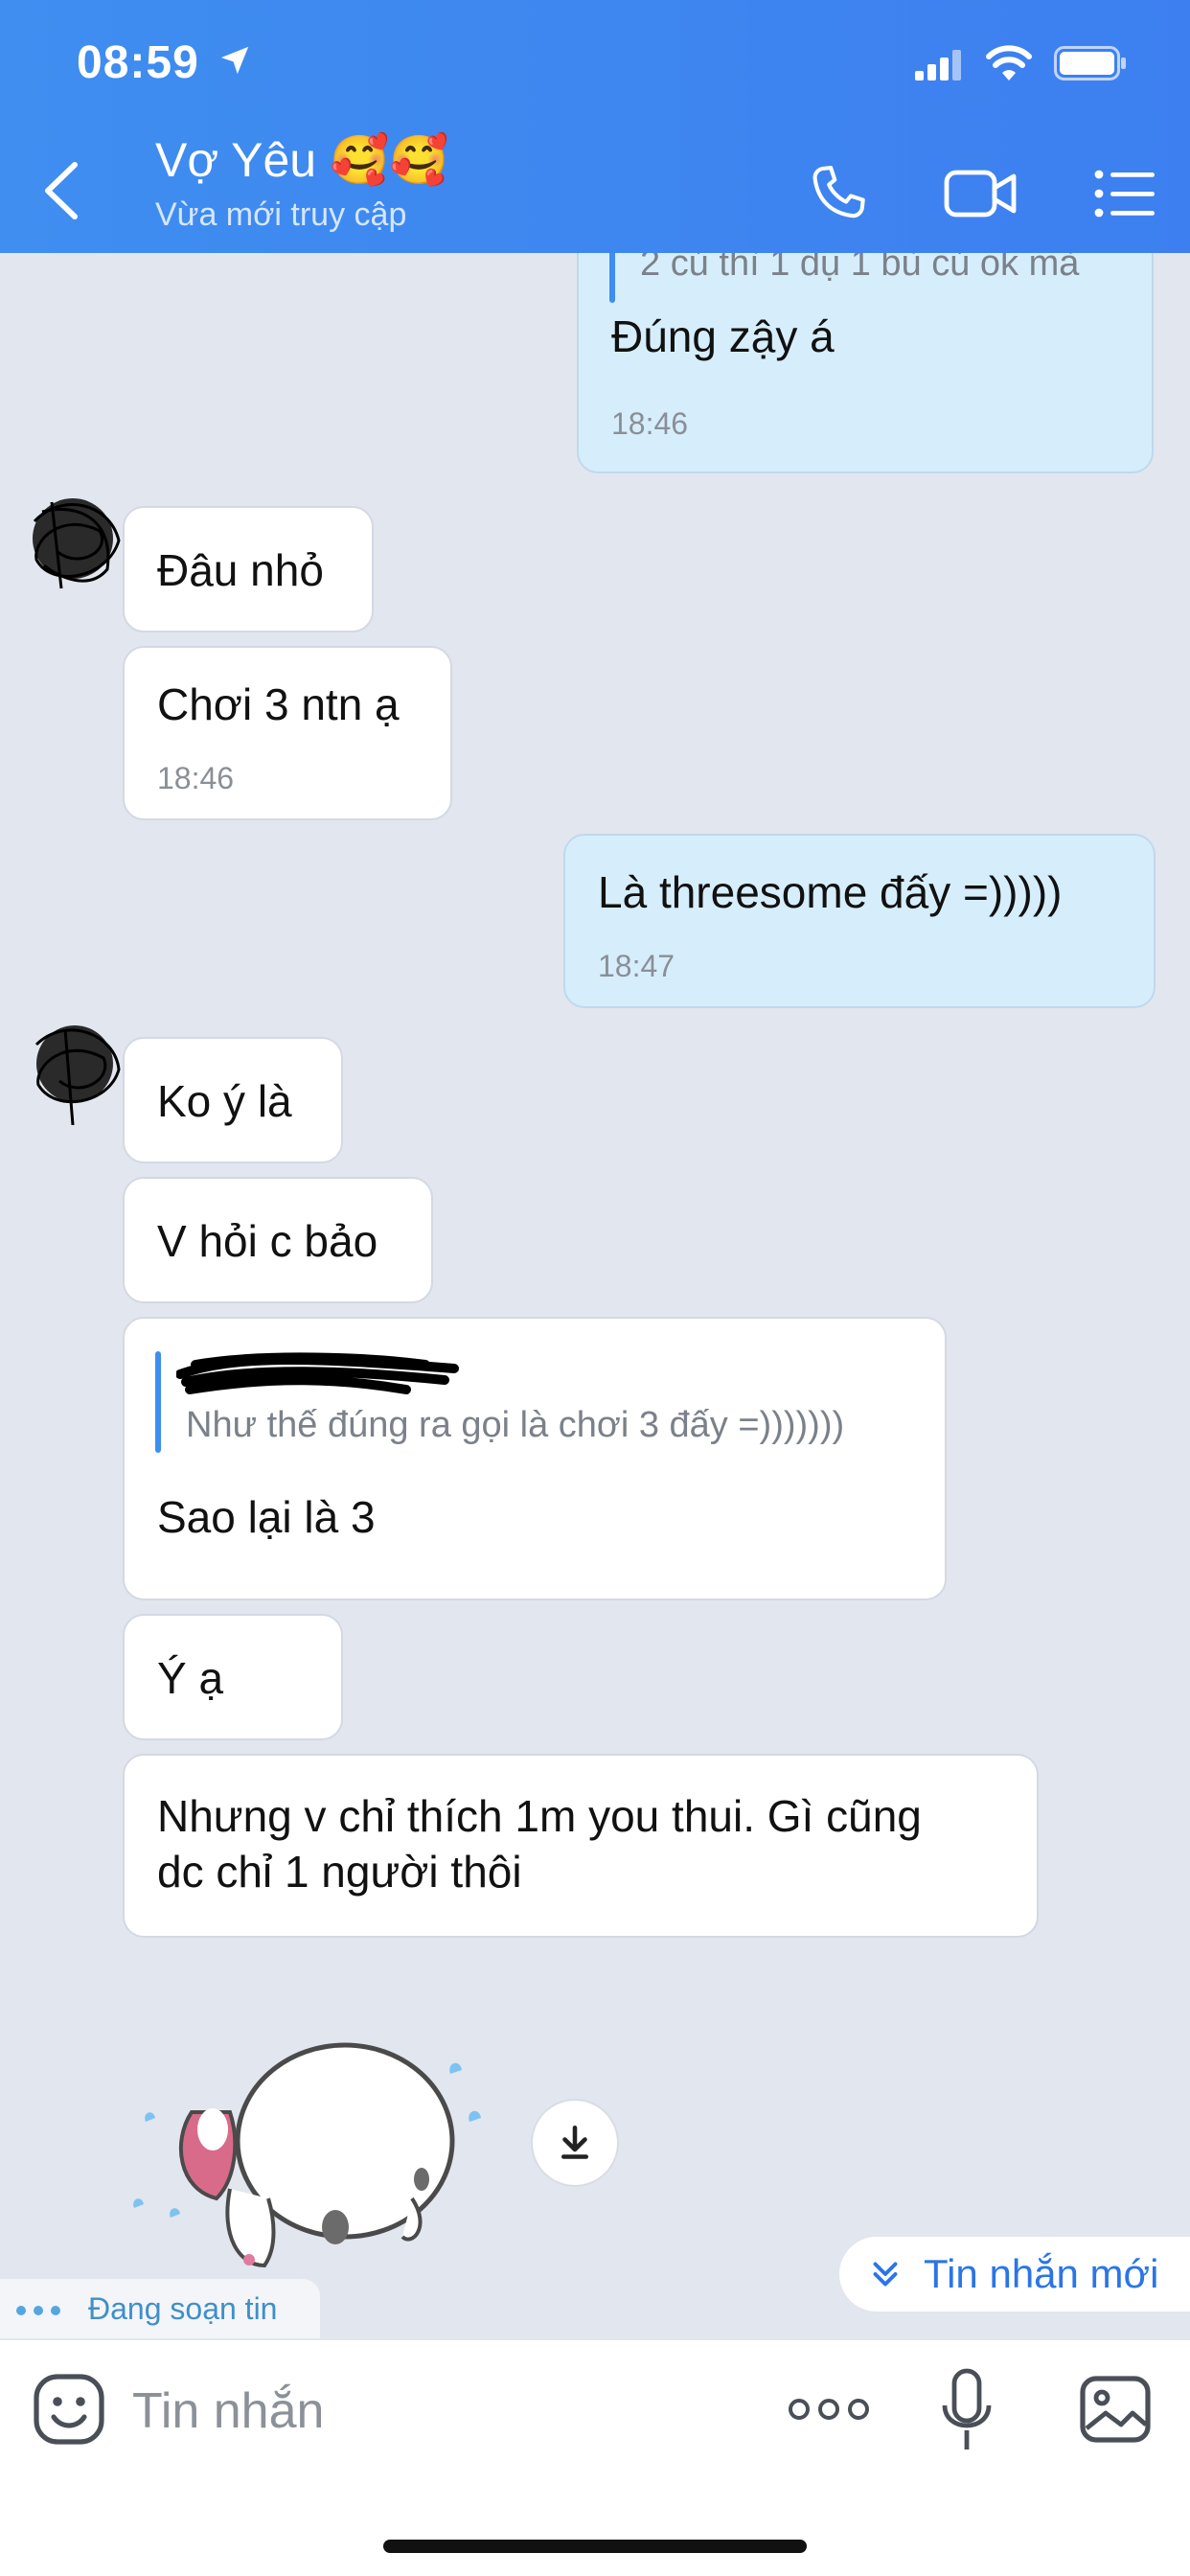 Image resolution: width=1190 pixels, height=2576 pixels. Describe the element at coordinates (38, 2310) in the screenshot. I see `typing-dots-icon` at that location.